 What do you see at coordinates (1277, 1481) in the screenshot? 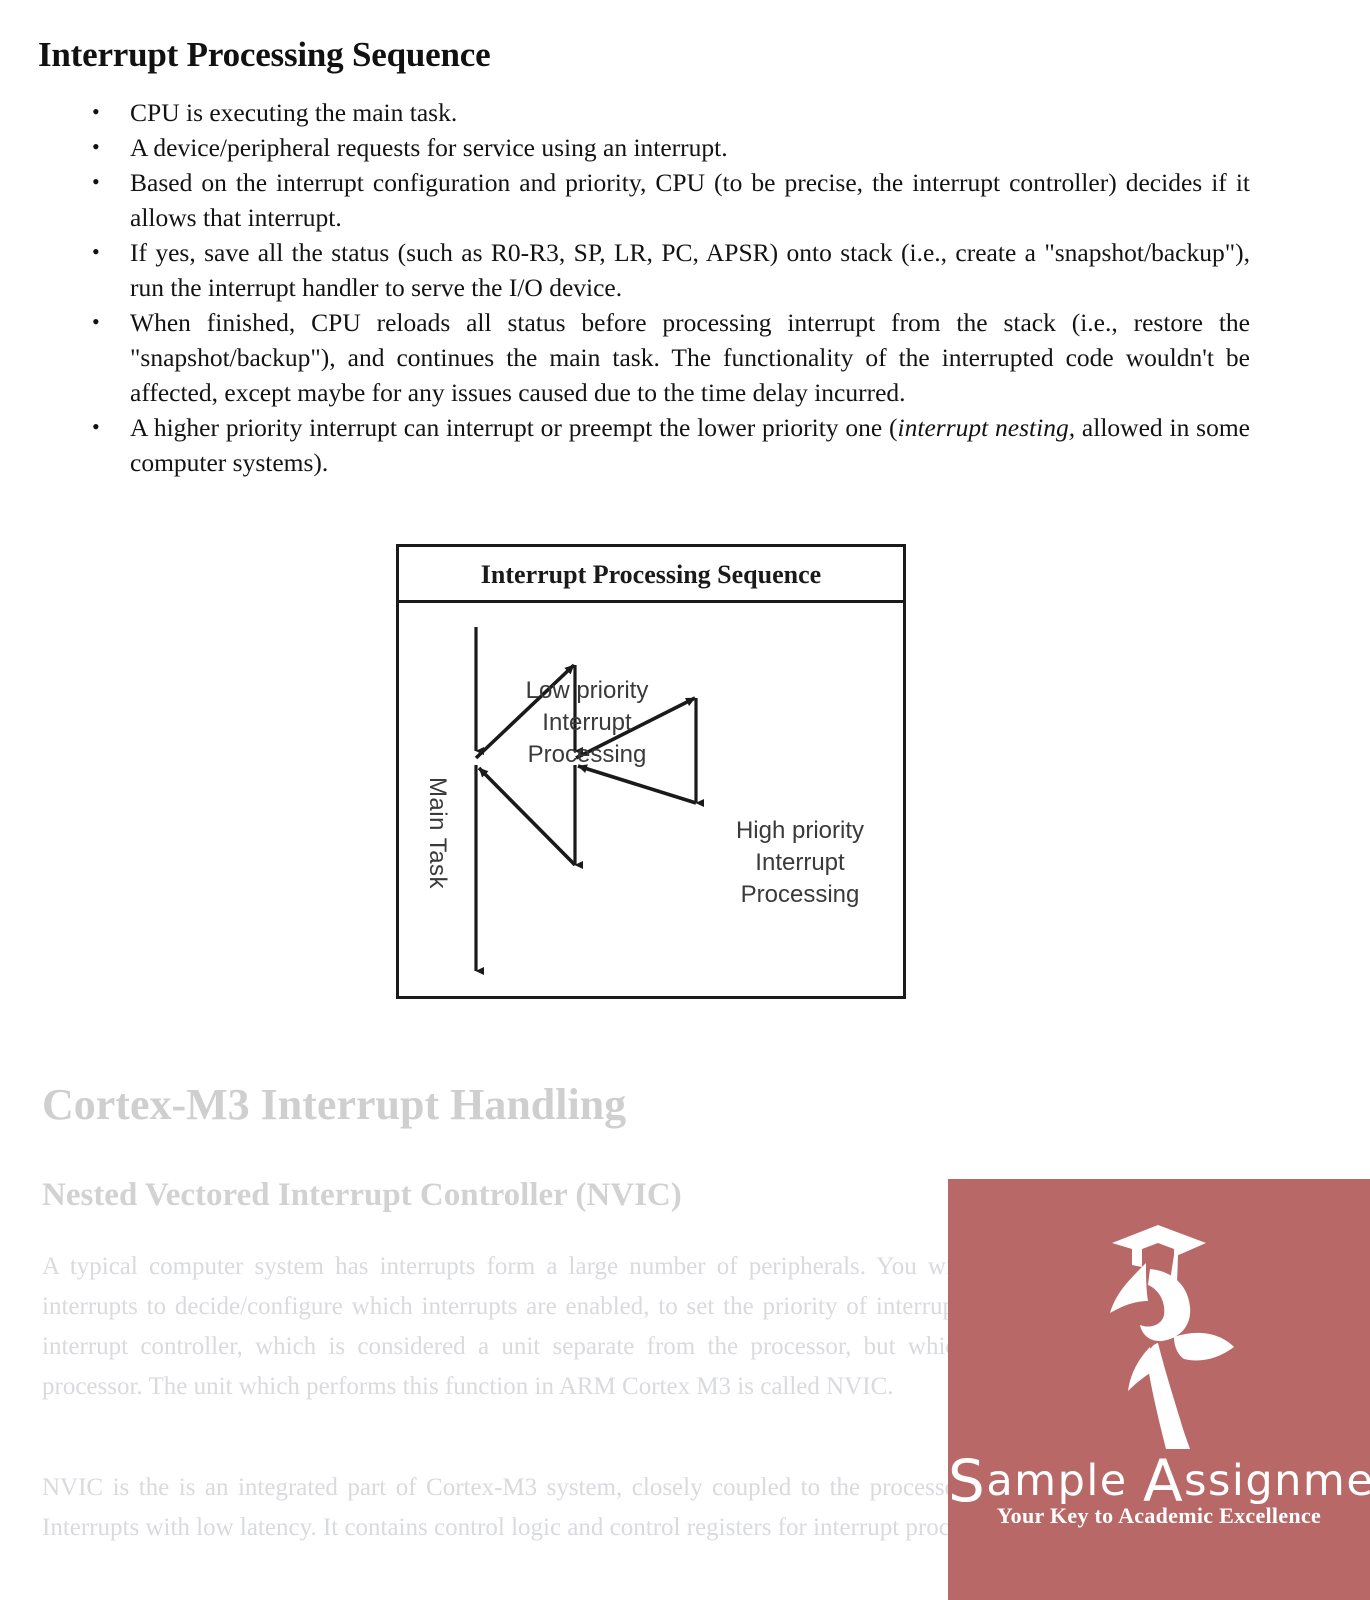
I see `watermark-brand-rest-2: ssignment` at bounding box center [1277, 1481].